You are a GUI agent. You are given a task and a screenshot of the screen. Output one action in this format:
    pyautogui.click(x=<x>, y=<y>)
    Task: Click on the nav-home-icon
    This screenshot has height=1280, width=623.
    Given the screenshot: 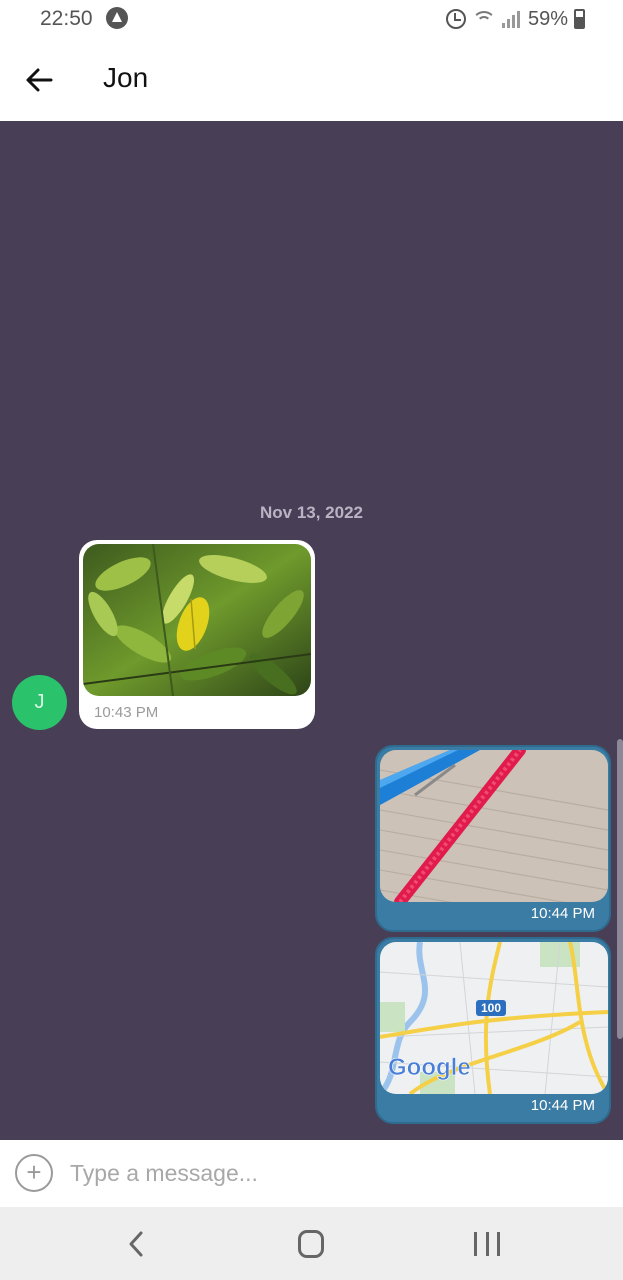 What is the action you would take?
    pyautogui.click(x=311, y=1244)
    